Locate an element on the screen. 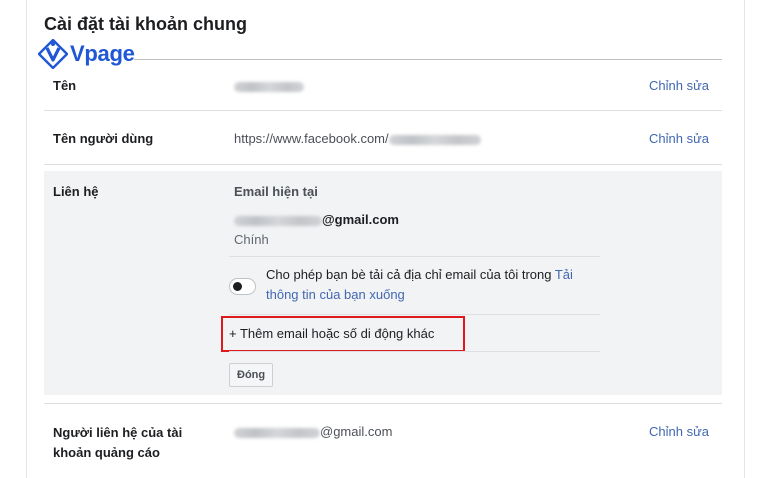 The height and width of the screenshot is (478, 765). ad-contact-edit-link: Chỉnh sửa is located at coordinates (679, 431).